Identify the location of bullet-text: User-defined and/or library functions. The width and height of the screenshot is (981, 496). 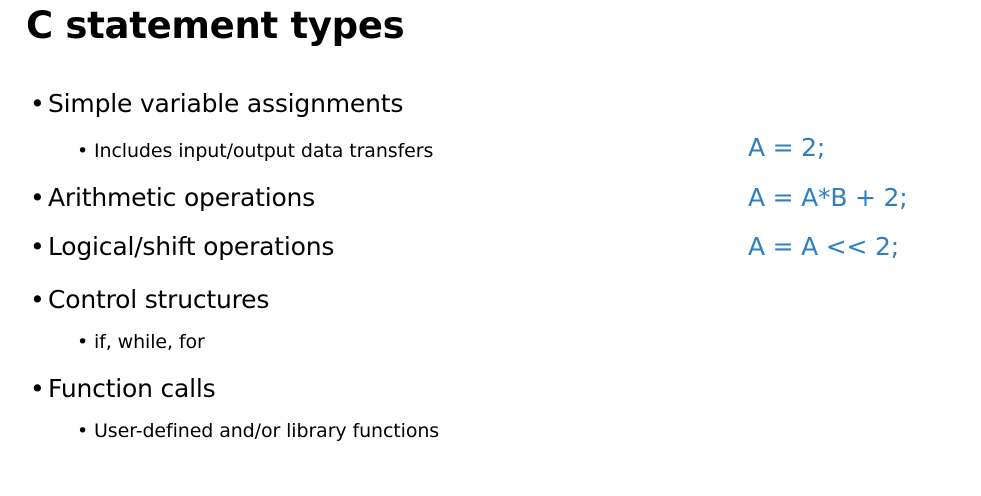
(267, 431).